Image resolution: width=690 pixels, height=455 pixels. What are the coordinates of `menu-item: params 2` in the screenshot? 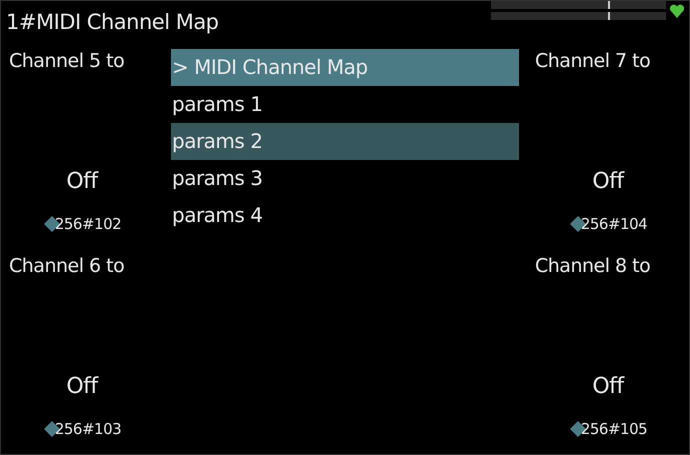 It's located at (345, 141).